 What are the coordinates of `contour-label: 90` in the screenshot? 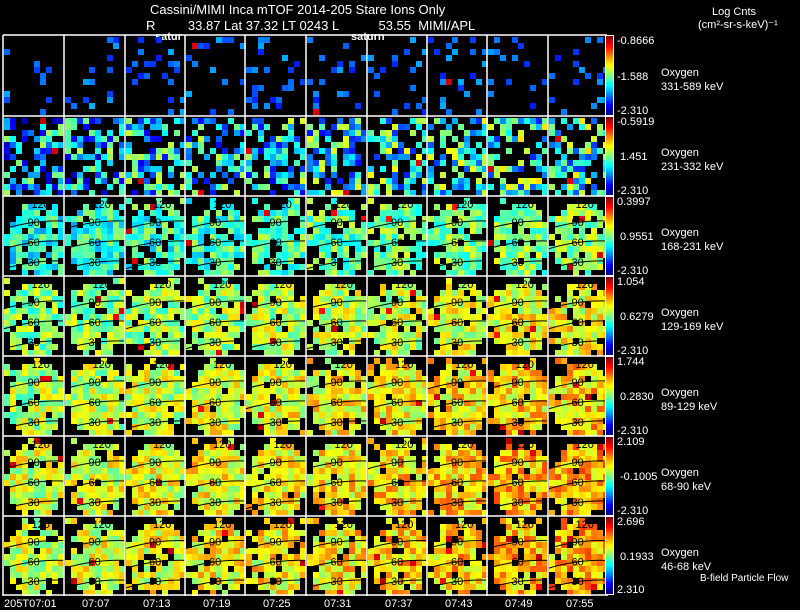 It's located at (457, 383).